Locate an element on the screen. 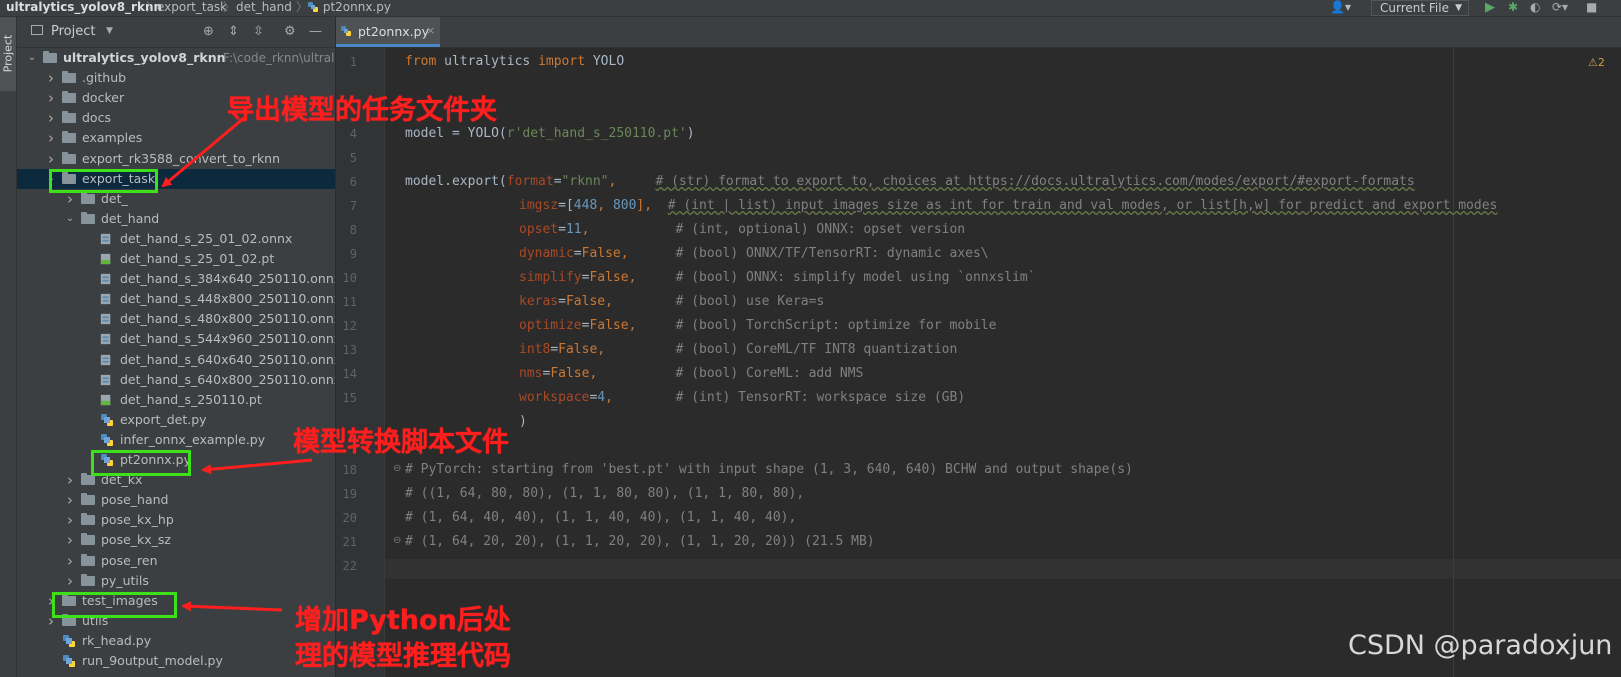 Image resolution: width=1621 pixels, height=677 pixels. code-line-15: workspace=4, # (int) TensorRT is located at coordinates (742, 398).